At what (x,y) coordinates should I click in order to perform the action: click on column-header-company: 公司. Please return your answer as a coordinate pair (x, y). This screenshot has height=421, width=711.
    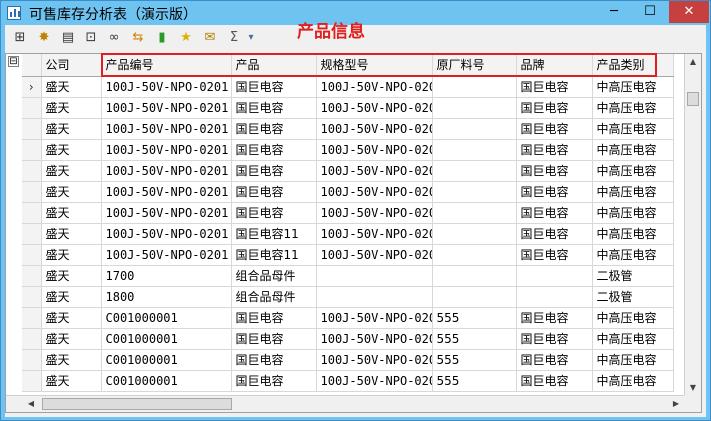
    Looking at the image, I should click on (71, 65).